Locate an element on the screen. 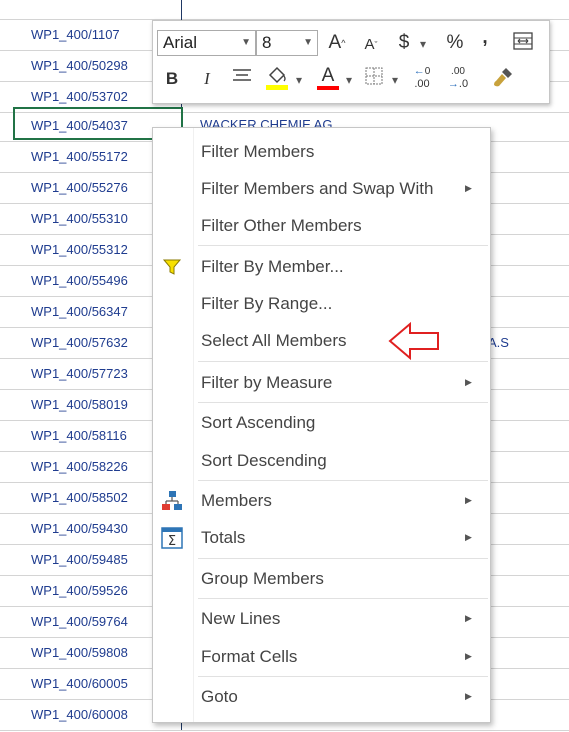 This screenshot has height=732, width=569. italic-button: I is located at coordinates (207, 79).